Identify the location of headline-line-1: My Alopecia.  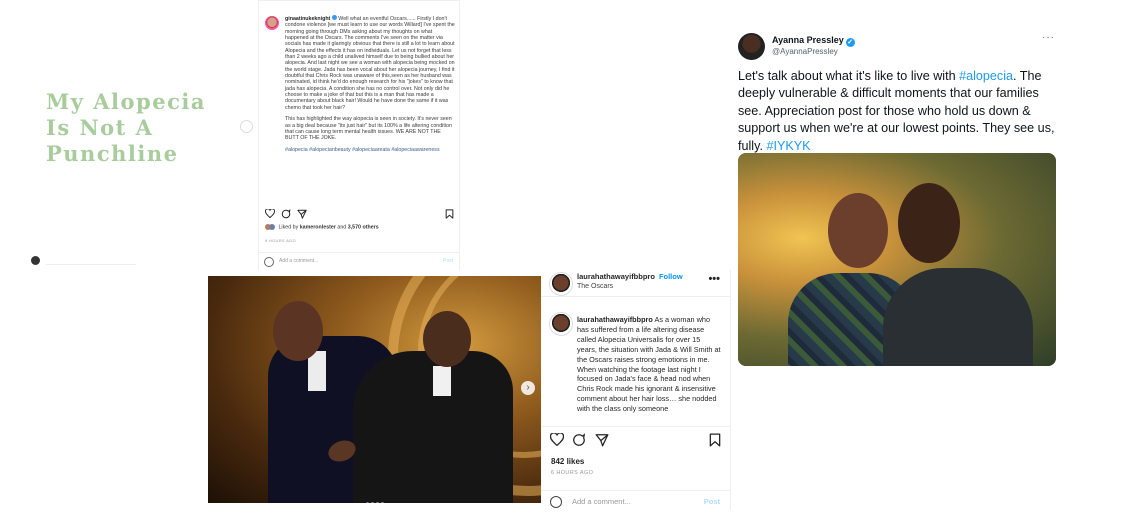
(126, 101).